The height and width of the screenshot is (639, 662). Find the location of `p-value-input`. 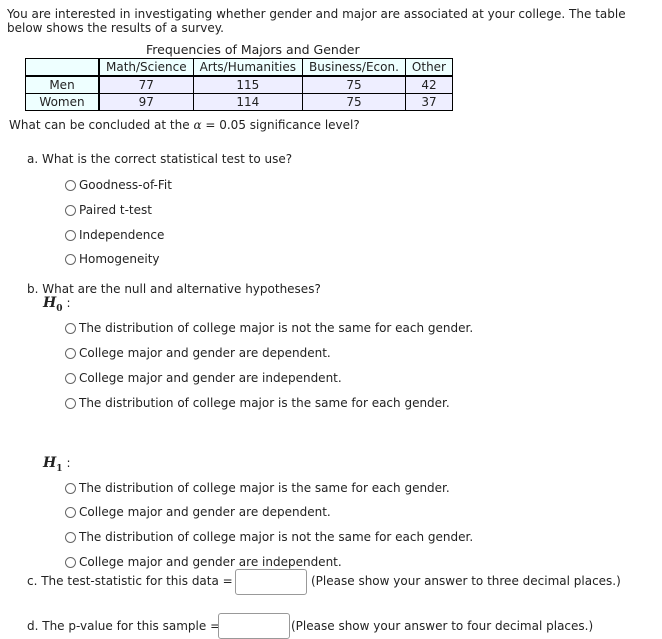

p-value-input is located at coordinates (254, 626).